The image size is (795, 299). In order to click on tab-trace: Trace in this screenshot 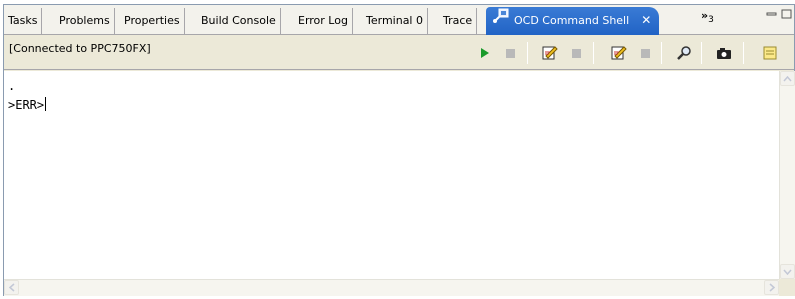, I will do `click(458, 21)`.